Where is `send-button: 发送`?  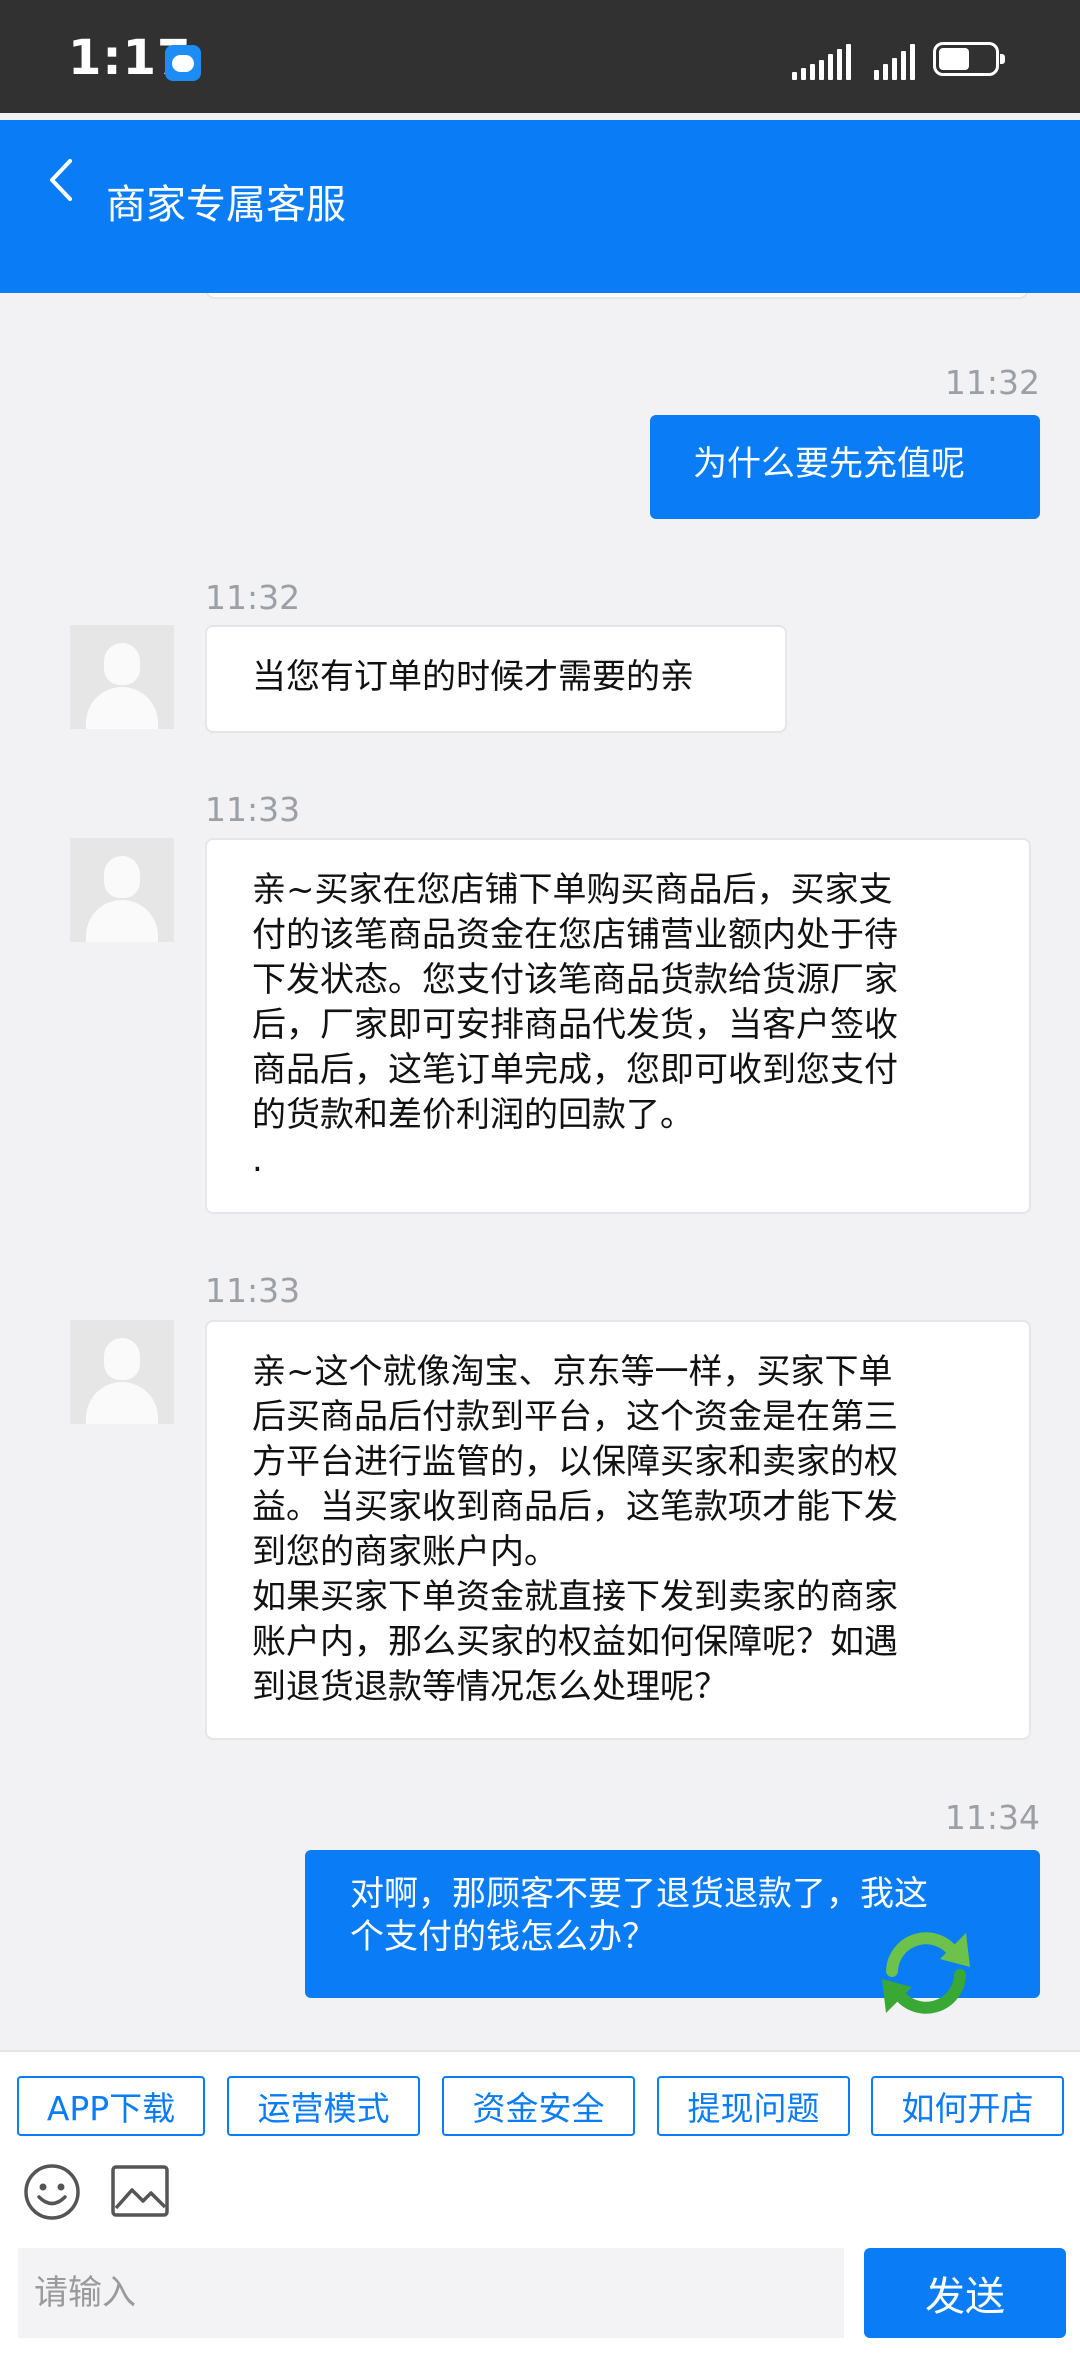
send-button: 发送 is located at coordinates (965, 2293).